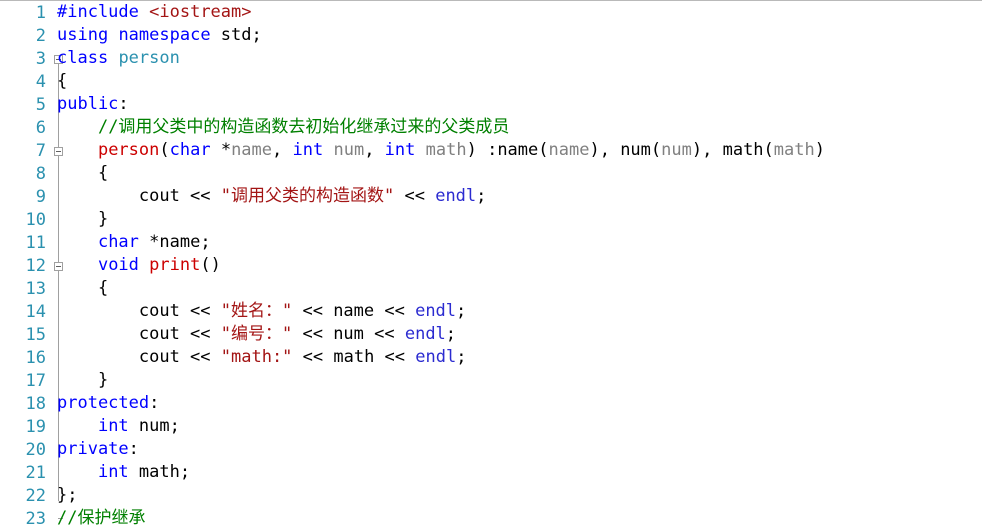 The height and width of the screenshot is (531, 982). Describe the element at coordinates (118, 242) in the screenshot. I see `code-token-kw: char` at that location.